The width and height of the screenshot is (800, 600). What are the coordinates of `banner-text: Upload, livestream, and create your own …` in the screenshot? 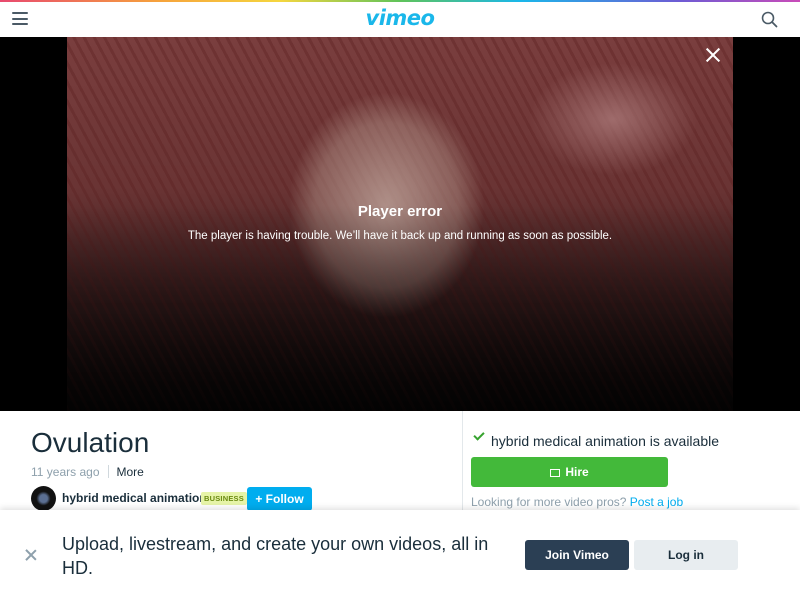 It's located at (275, 556).